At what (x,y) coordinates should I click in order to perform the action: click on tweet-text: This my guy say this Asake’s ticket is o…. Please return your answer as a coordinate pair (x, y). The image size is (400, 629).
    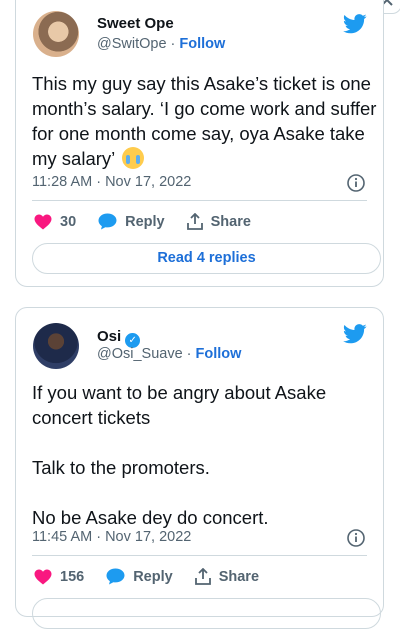
    Looking at the image, I should click on (204, 121).